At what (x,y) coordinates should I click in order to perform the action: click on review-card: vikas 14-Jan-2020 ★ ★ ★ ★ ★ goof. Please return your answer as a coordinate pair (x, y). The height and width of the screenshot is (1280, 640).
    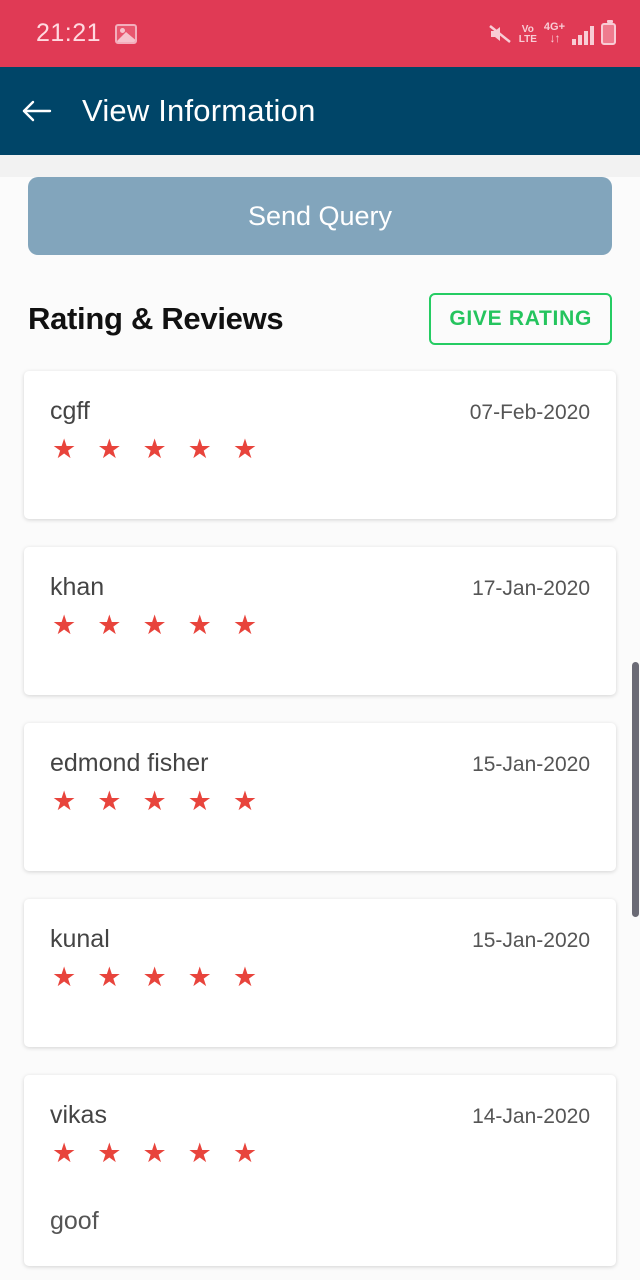
    Looking at the image, I should click on (320, 1170).